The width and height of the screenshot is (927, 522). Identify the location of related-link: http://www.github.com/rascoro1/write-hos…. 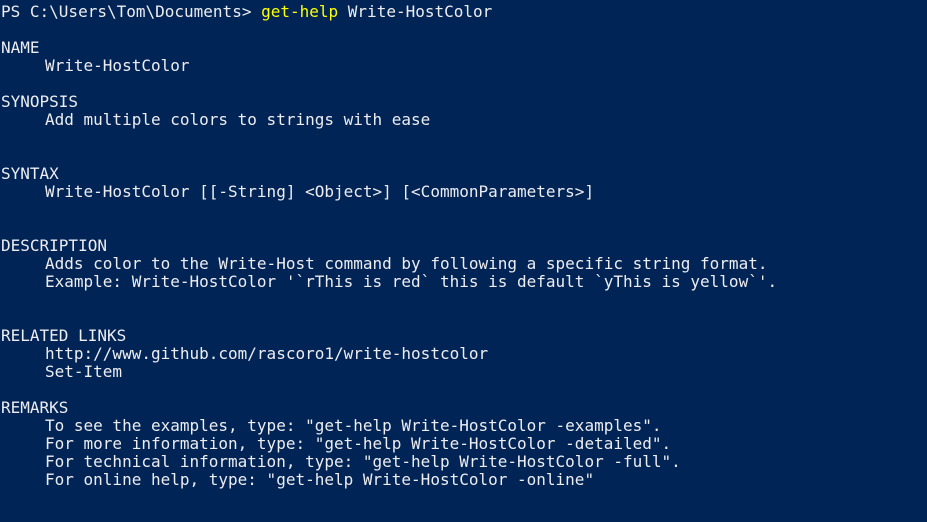
(267, 353).